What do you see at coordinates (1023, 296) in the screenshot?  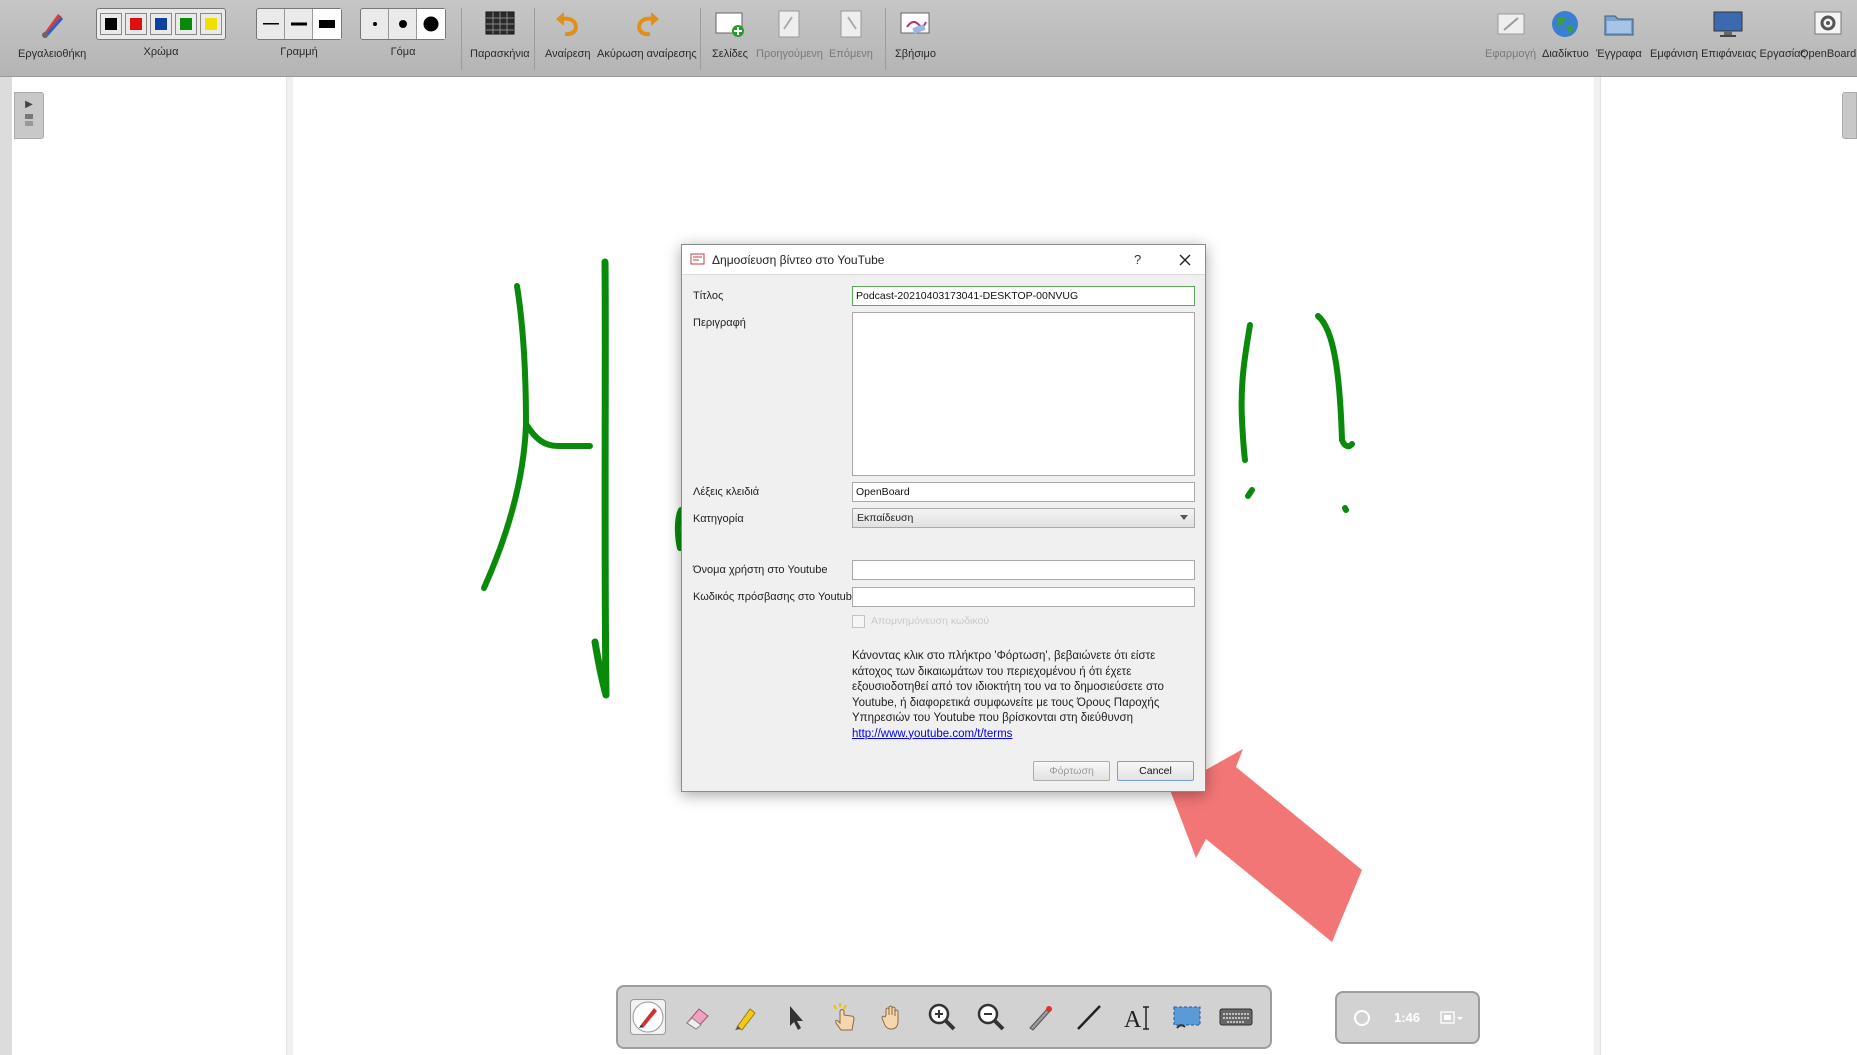 I see `title-input: Podcast-20210403173041-DESKTOP-00NVUG` at bounding box center [1023, 296].